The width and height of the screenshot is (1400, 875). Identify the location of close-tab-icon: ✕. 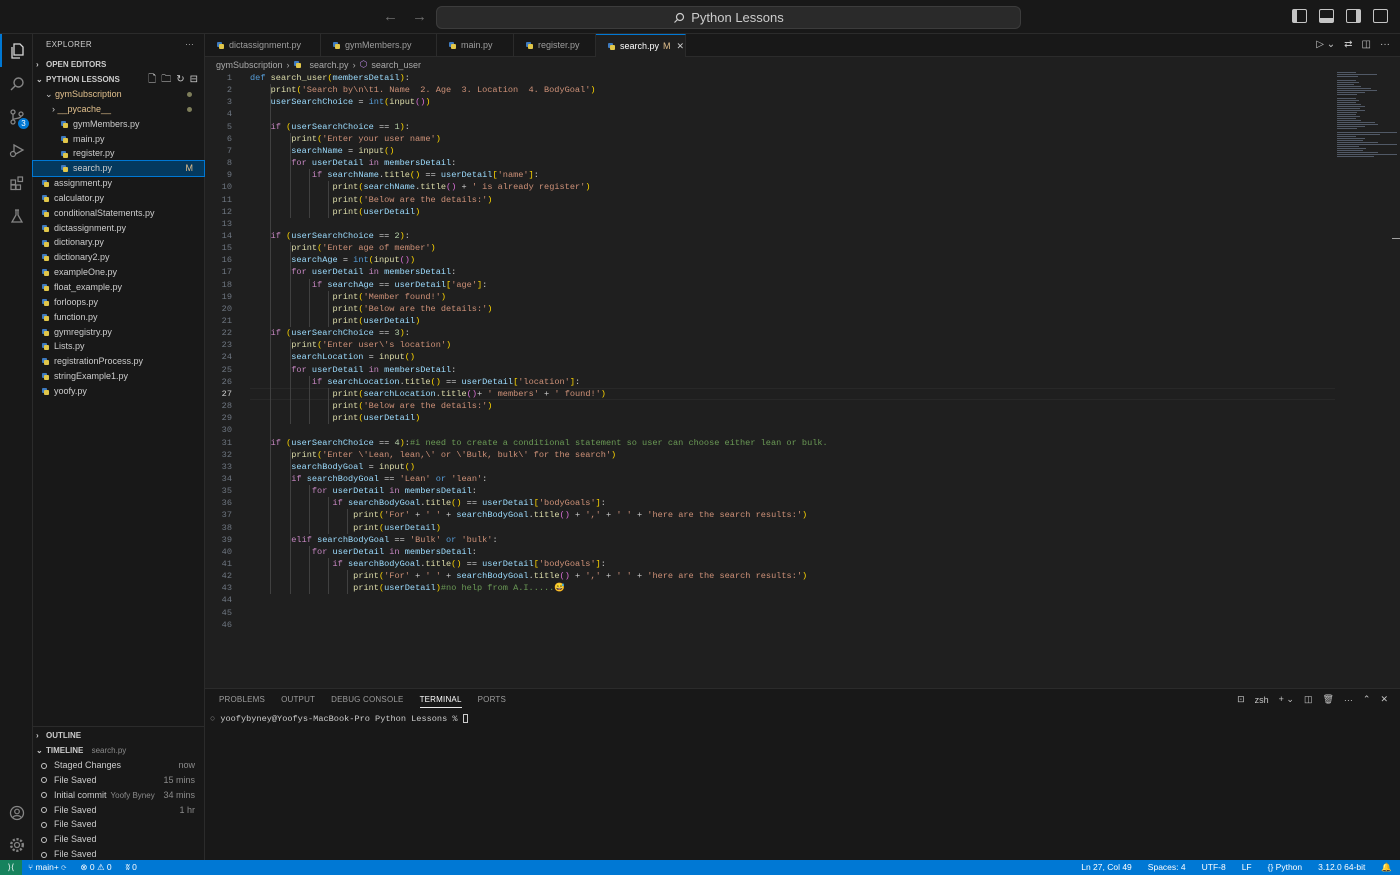
(681, 46).